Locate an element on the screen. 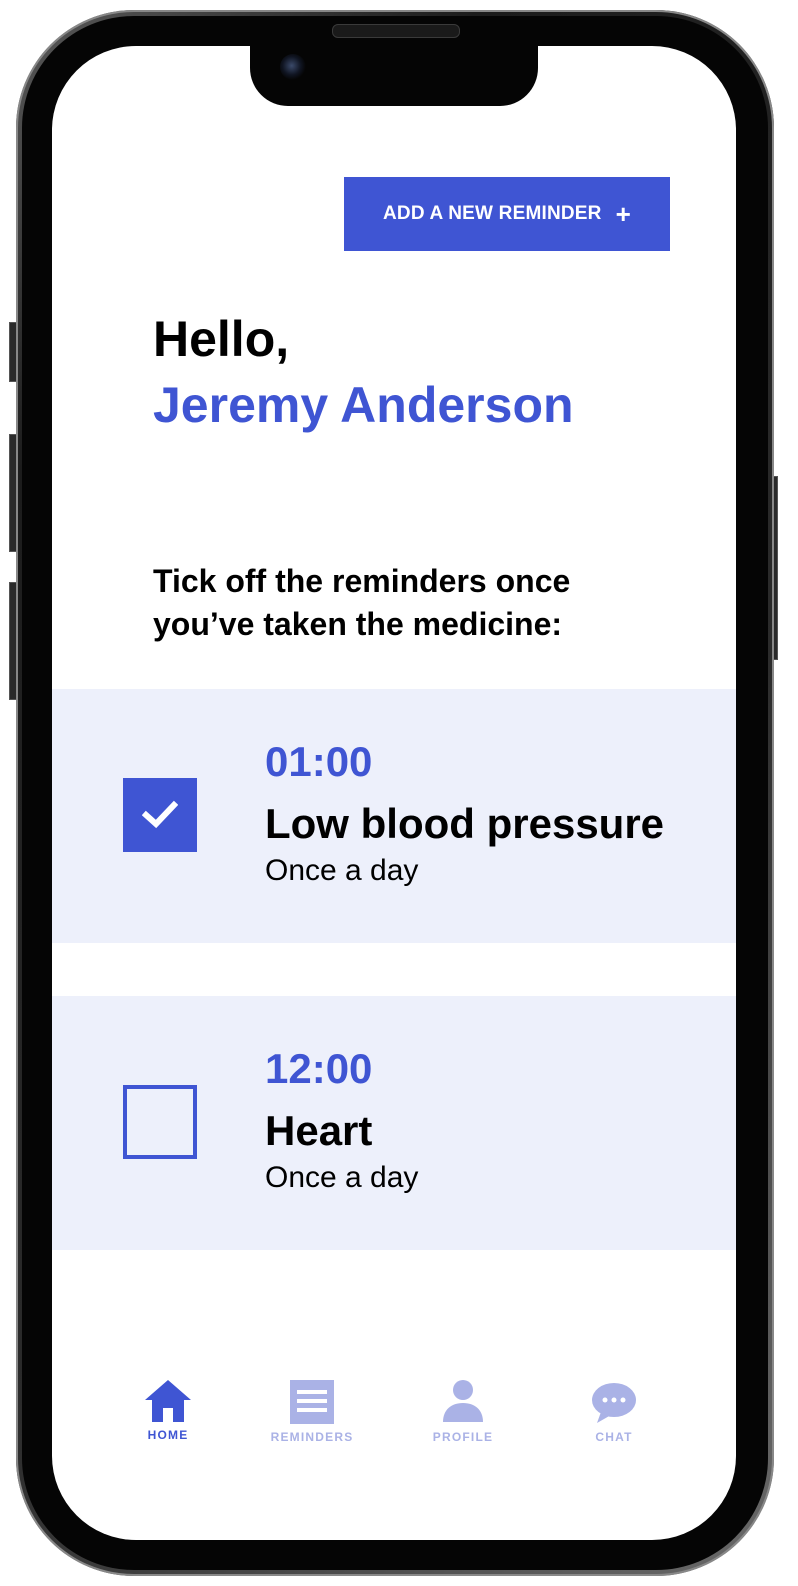  tab-chat: CHAT is located at coordinates (614, 1410).